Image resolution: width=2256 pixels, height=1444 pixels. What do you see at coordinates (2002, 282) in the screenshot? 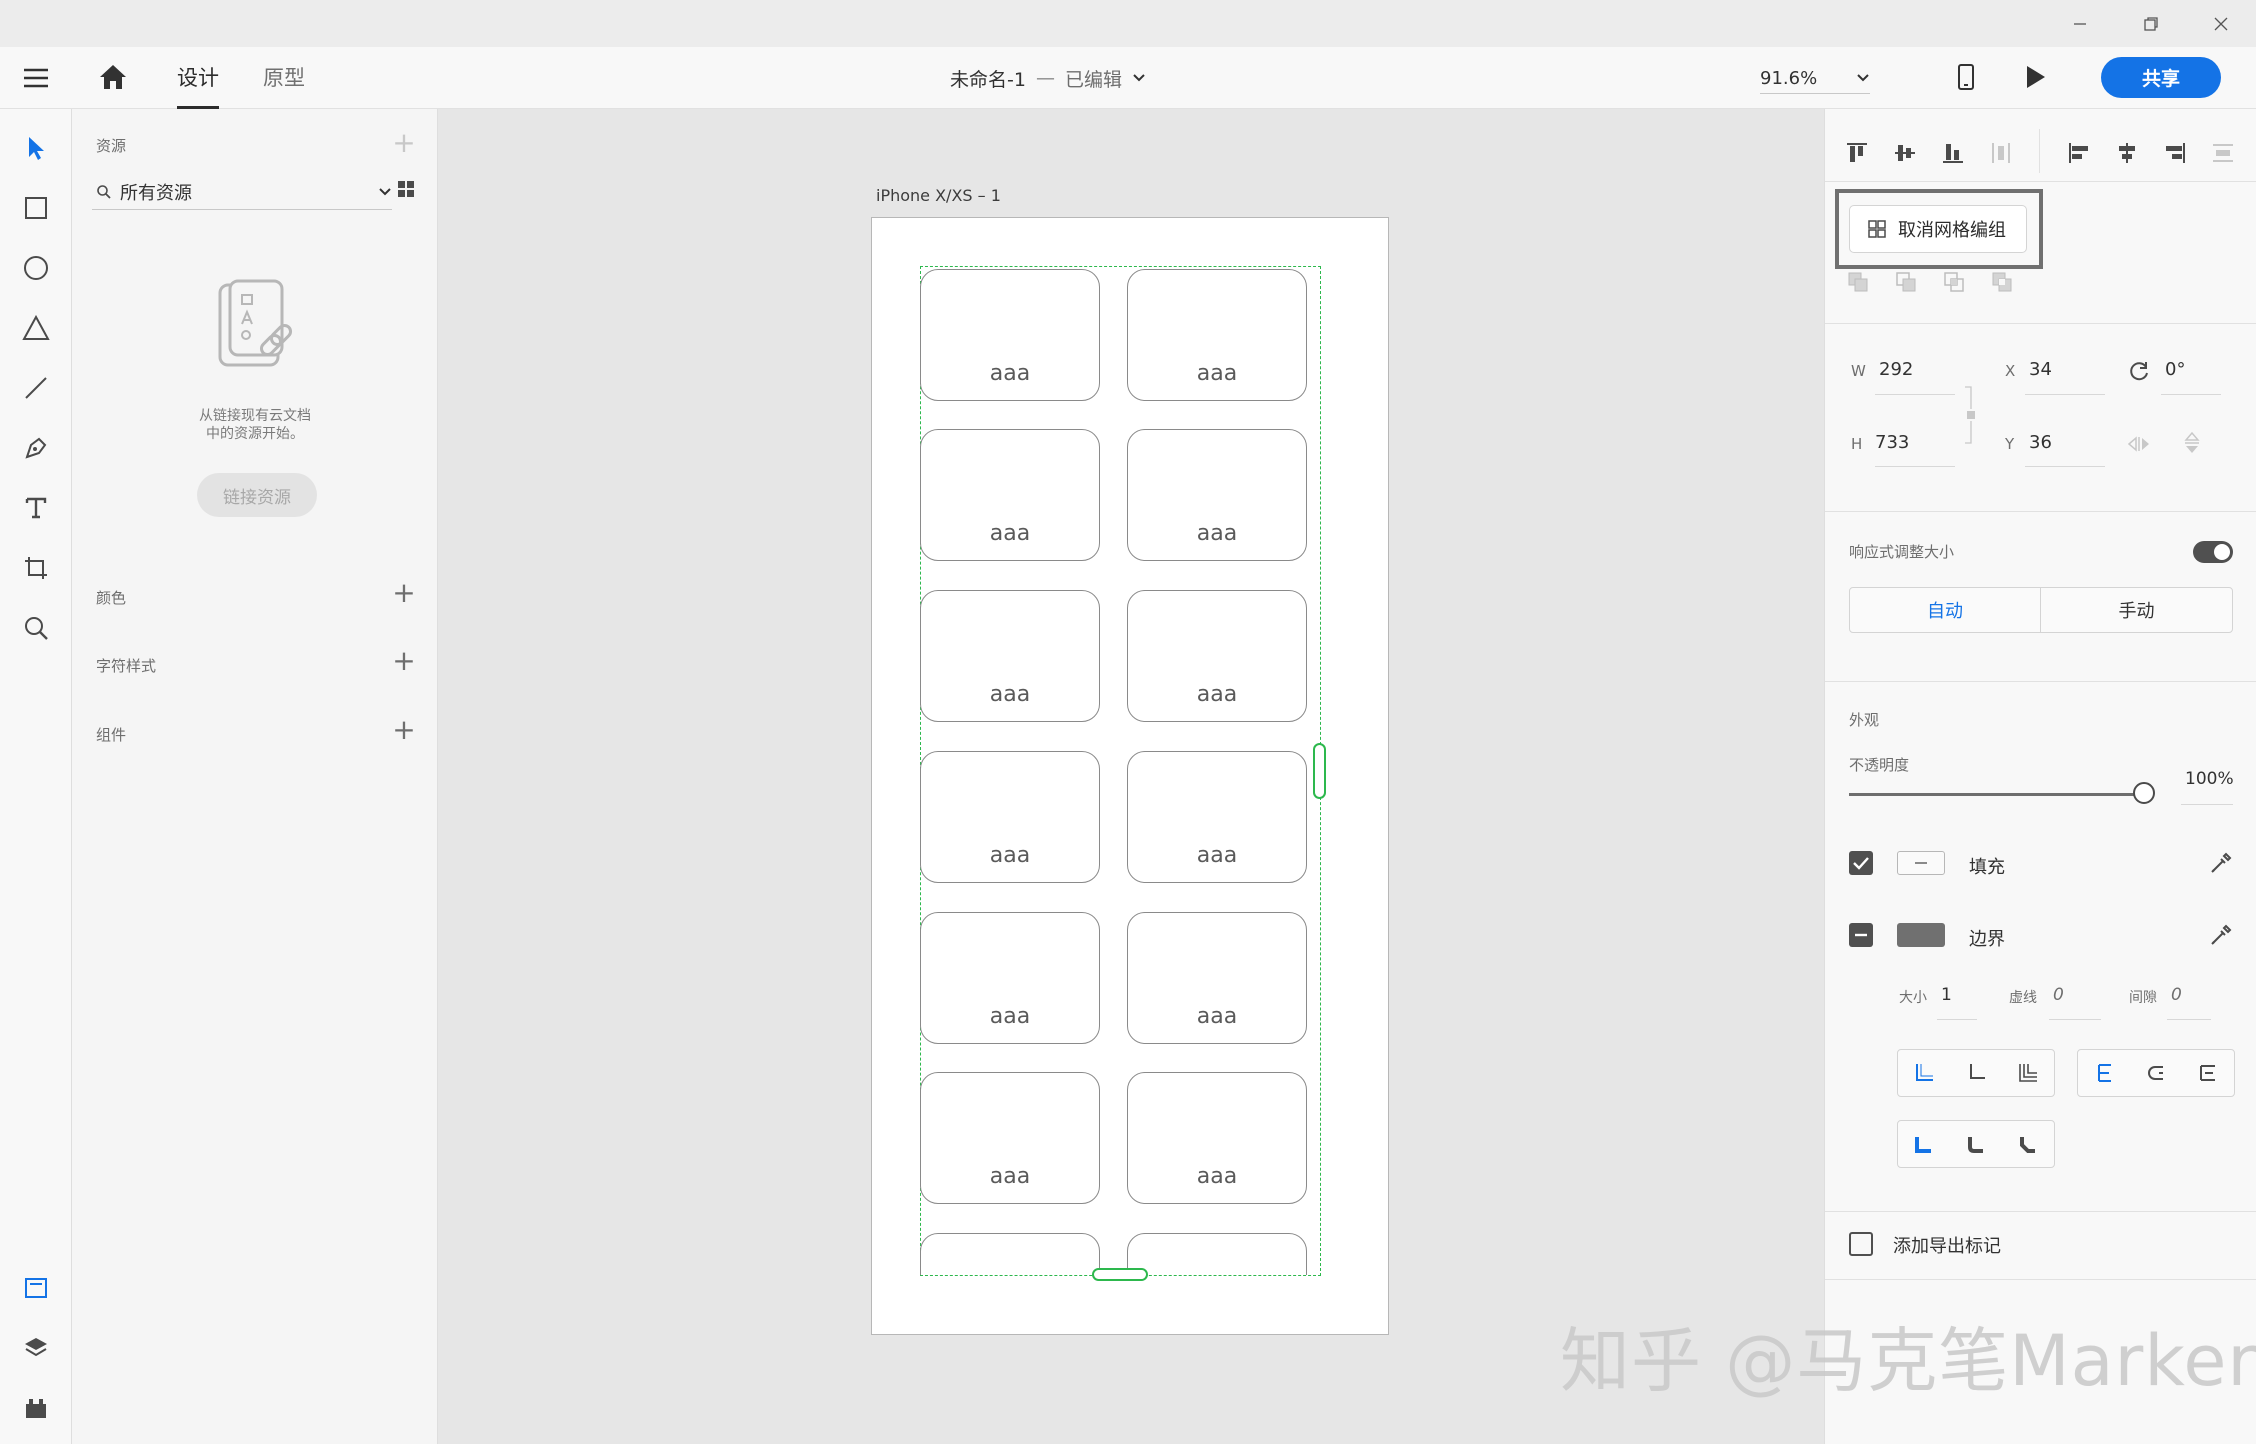
I see `exclude-shape-icon` at bounding box center [2002, 282].